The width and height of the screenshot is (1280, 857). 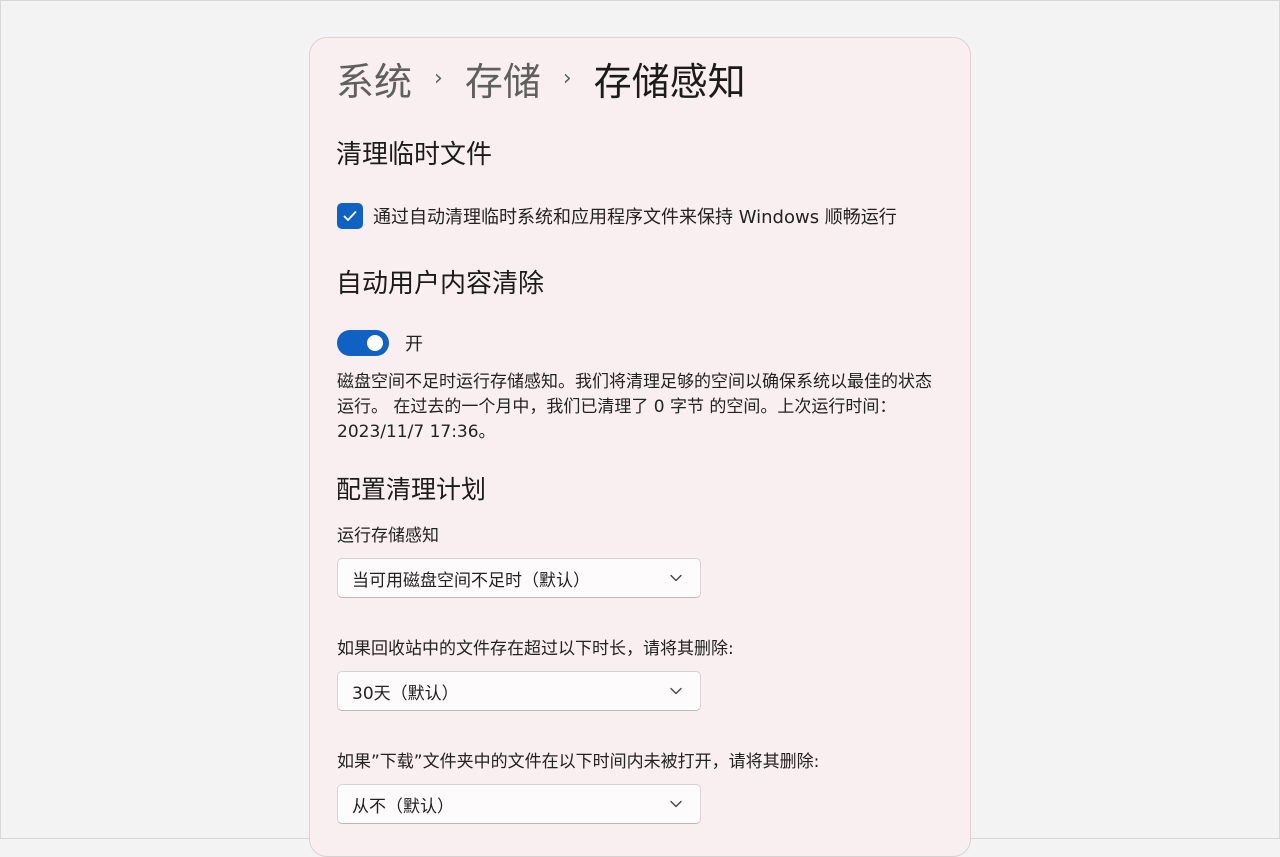 What do you see at coordinates (374, 82) in the screenshot?
I see `breadcrumb-system: 系统` at bounding box center [374, 82].